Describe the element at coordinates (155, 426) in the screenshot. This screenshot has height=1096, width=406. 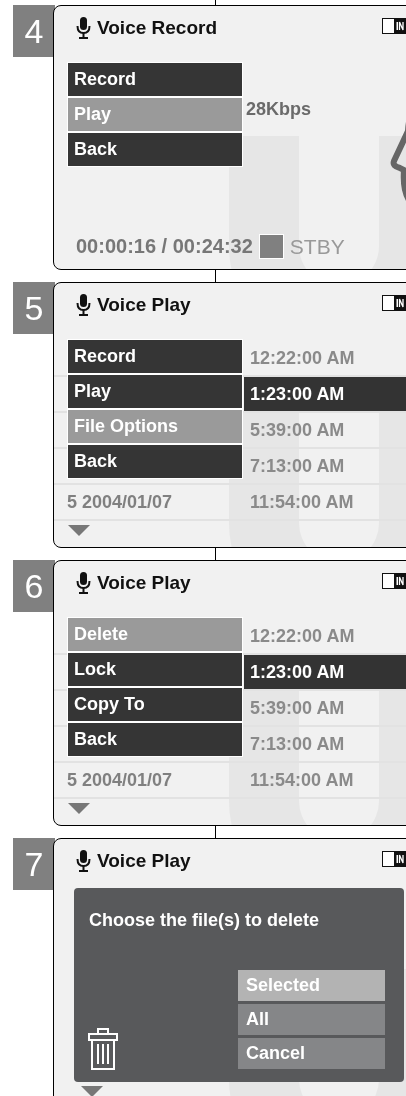
I see `menu-item: File Options` at that location.